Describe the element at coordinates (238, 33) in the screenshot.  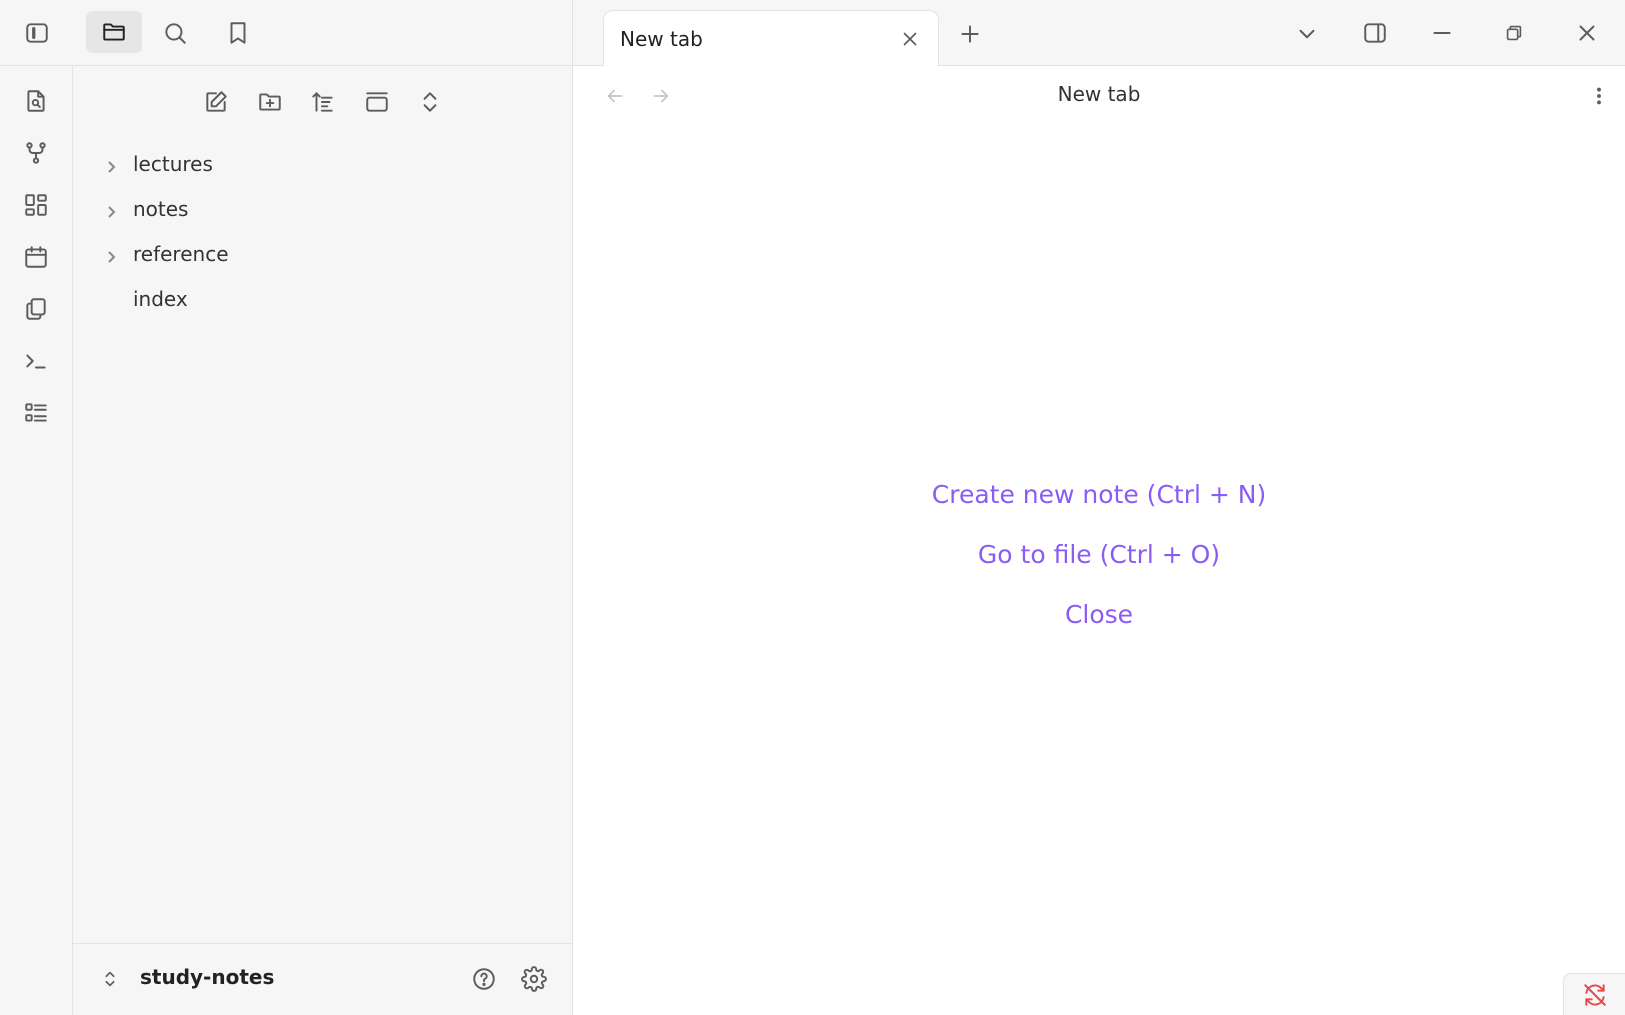
I see `bookmark-icon` at that location.